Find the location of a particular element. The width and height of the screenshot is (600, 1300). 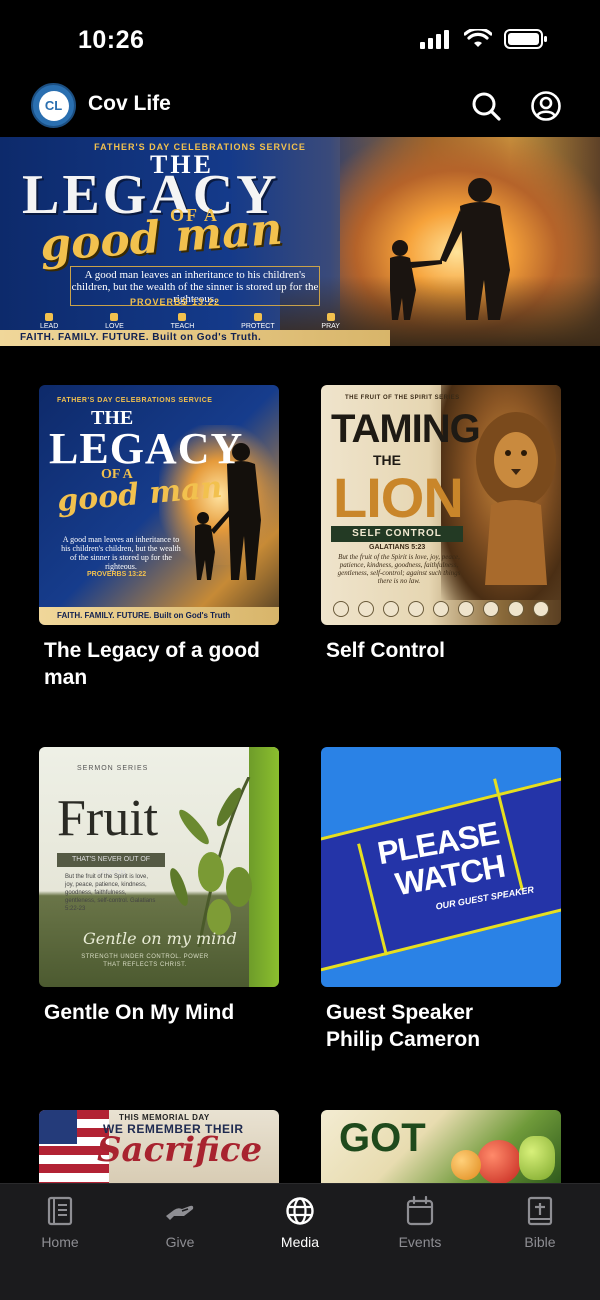

lion-illustration is located at coordinates (516, 498).